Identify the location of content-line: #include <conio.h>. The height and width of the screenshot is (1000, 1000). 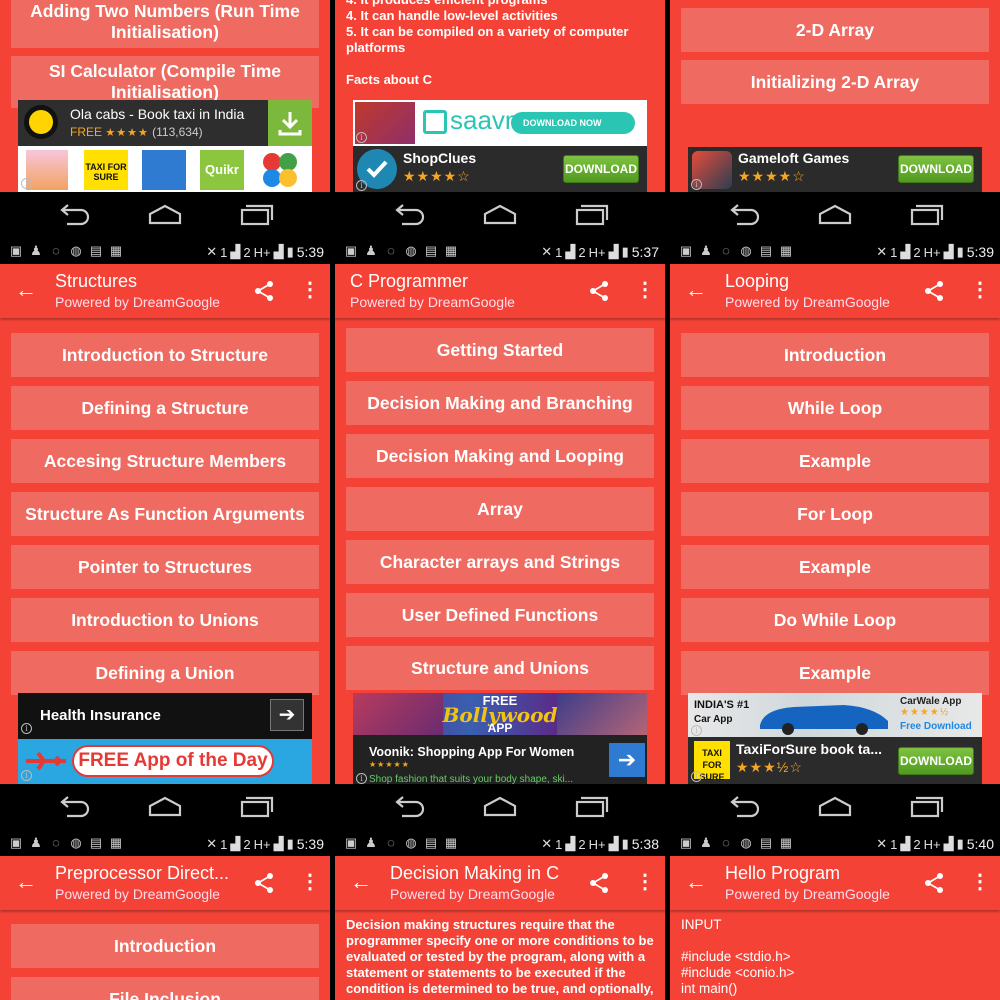
(738, 972).